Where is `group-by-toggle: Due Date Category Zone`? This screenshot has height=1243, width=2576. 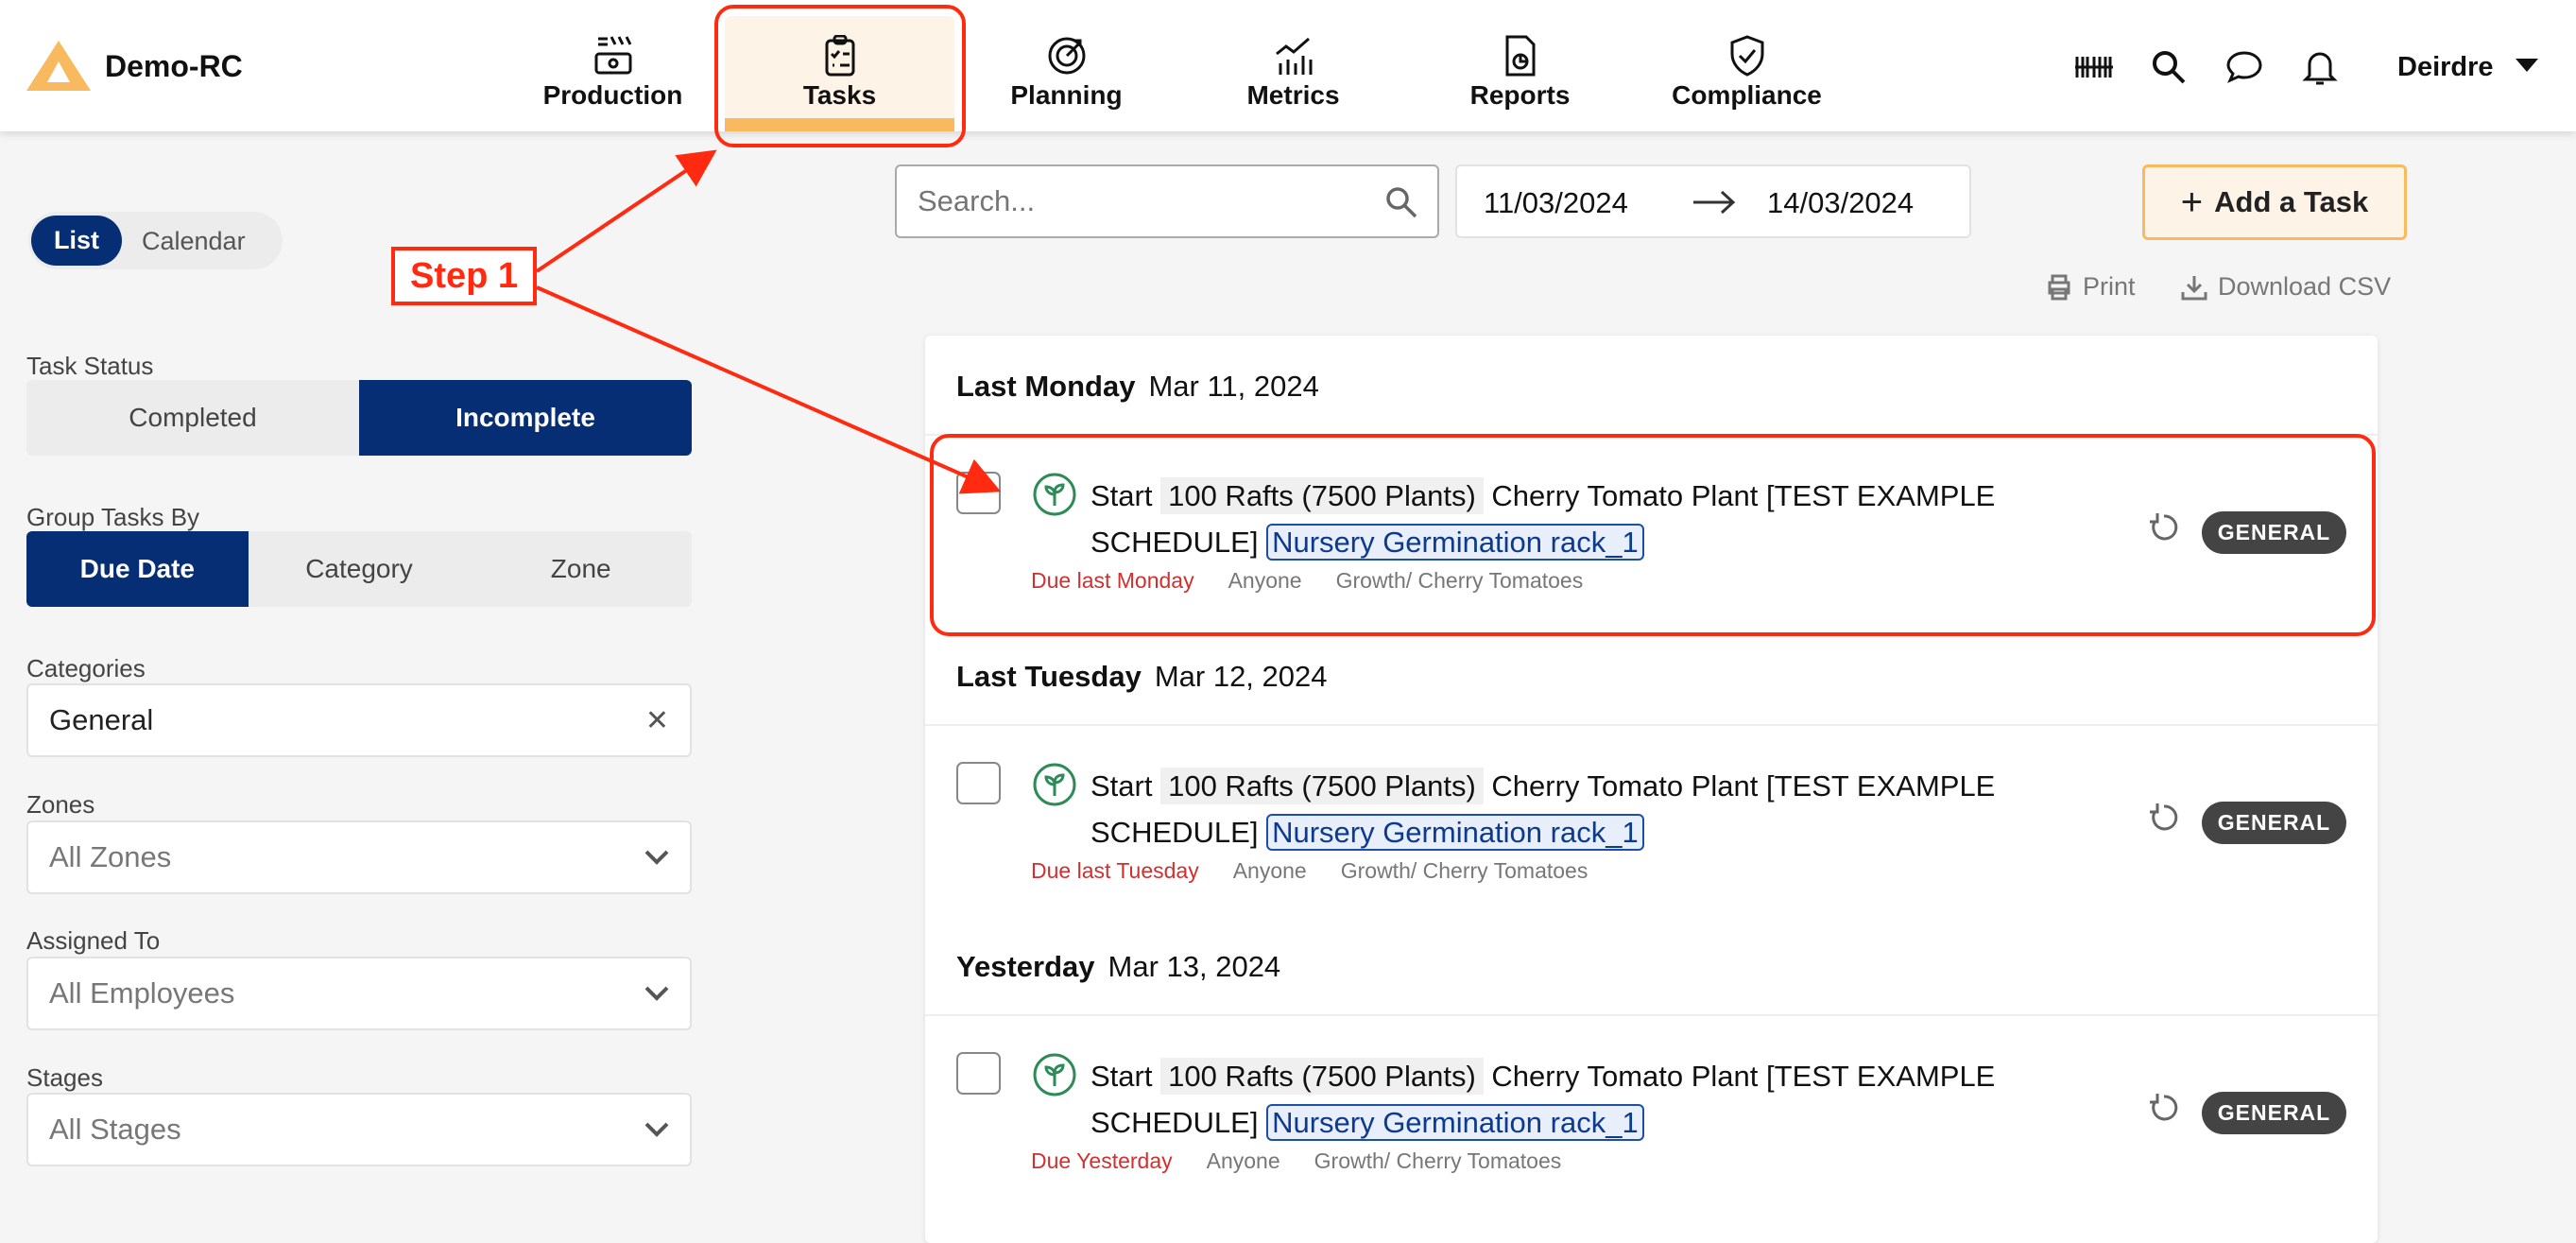 group-by-toggle: Due Date Category Zone is located at coordinates (359, 569).